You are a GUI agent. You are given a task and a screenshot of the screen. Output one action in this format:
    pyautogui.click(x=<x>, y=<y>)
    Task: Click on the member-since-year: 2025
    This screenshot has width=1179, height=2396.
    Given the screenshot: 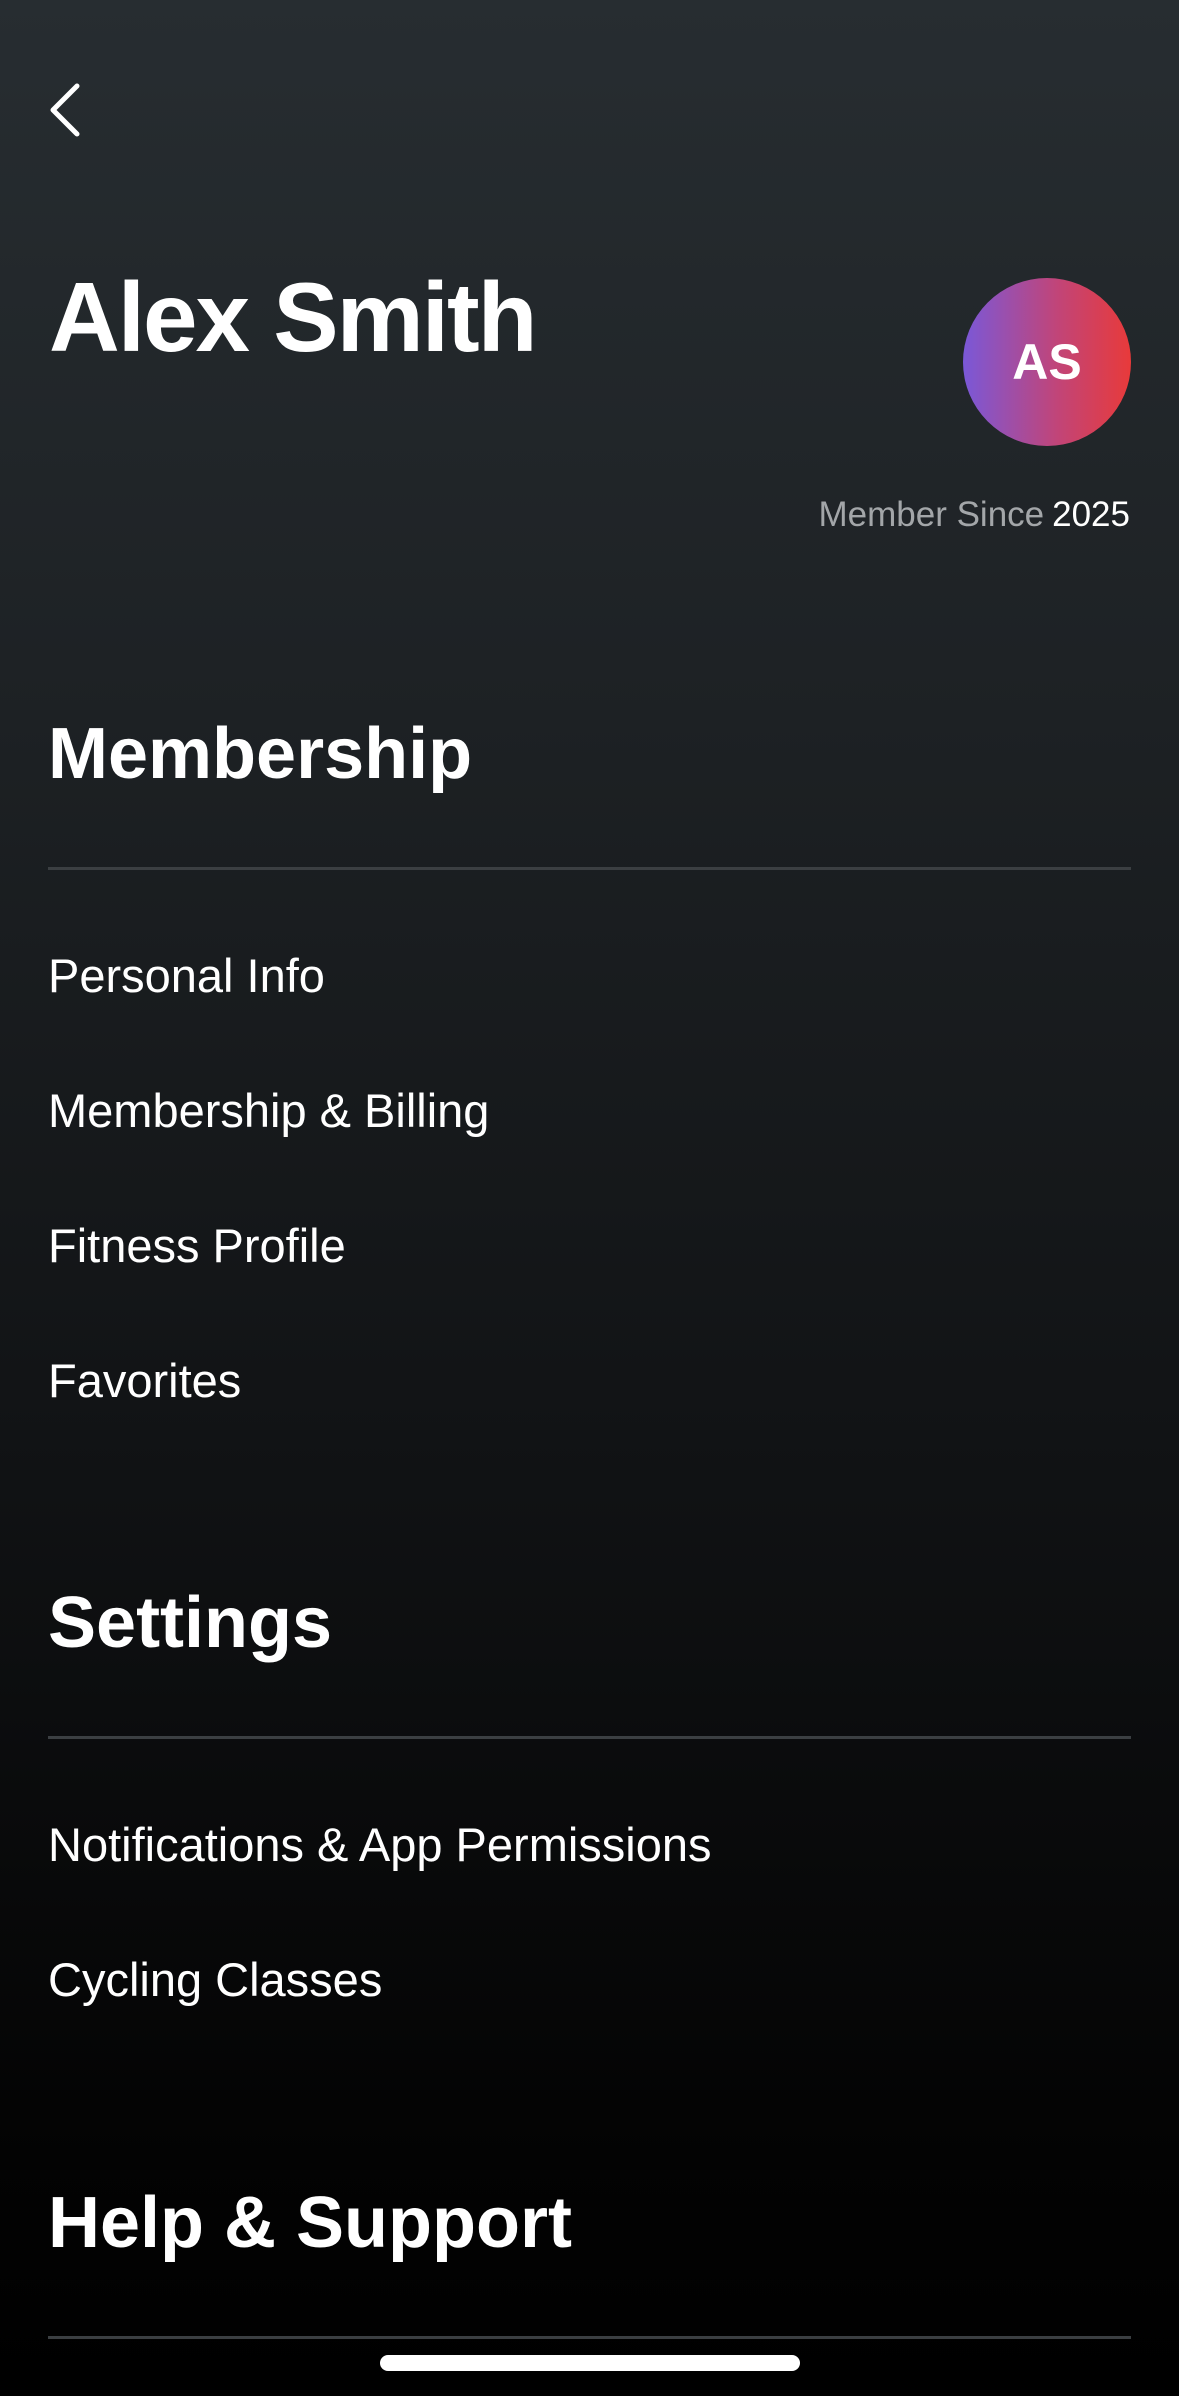 What is the action you would take?
    pyautogui.click(x=1091, y=514)
    